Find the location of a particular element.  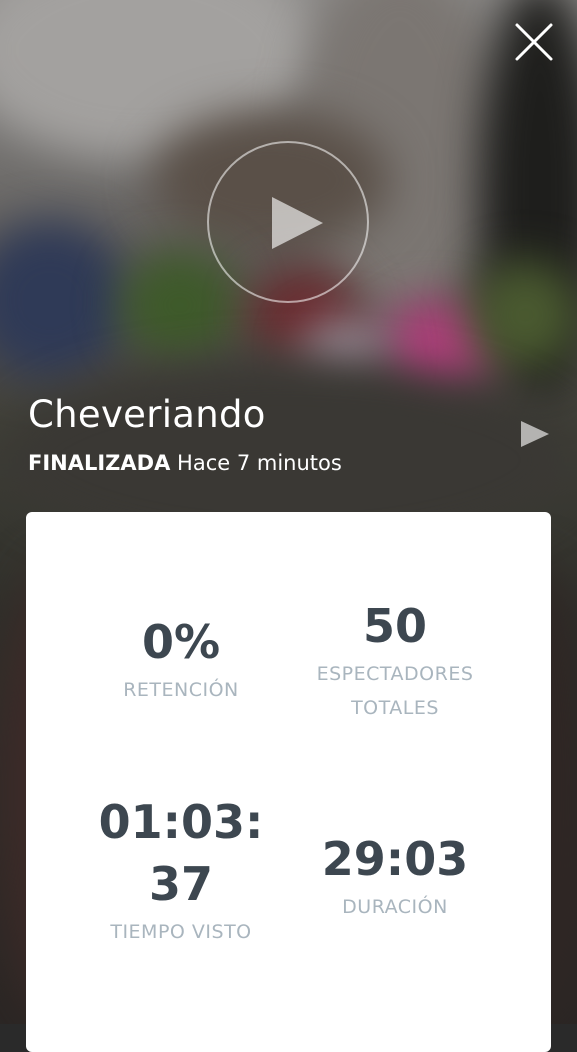

status-badge: FINALIZADA is located at coordinates (99, 463).